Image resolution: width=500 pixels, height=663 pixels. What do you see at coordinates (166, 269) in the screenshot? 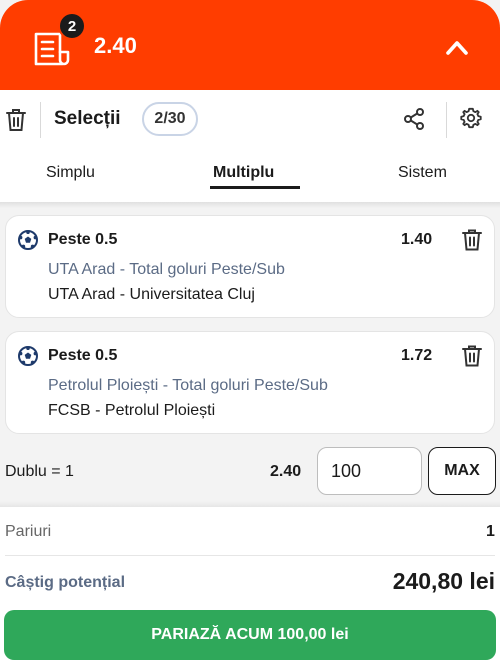
I see `selection-description: UTA Arad - Total goluri Peste/Sub` at bounding box center [166, 269].